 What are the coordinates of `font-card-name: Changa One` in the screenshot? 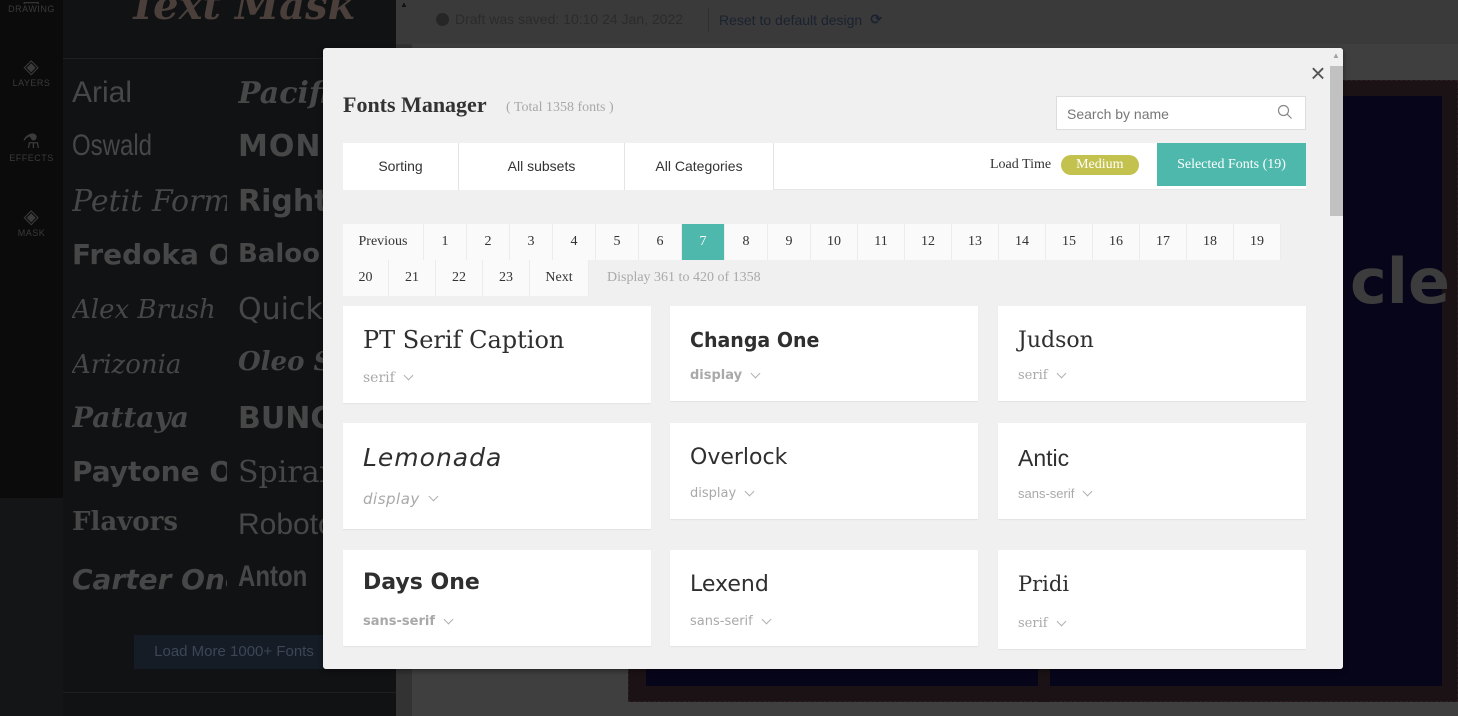 It's located at (755, 340).